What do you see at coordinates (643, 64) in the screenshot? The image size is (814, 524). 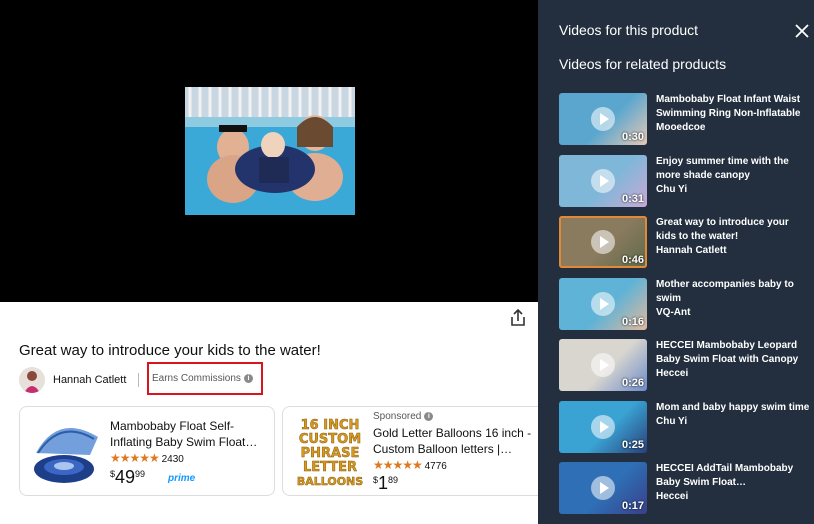 I see `related-heading: Videos for related products` at bounding box center [643, 64].